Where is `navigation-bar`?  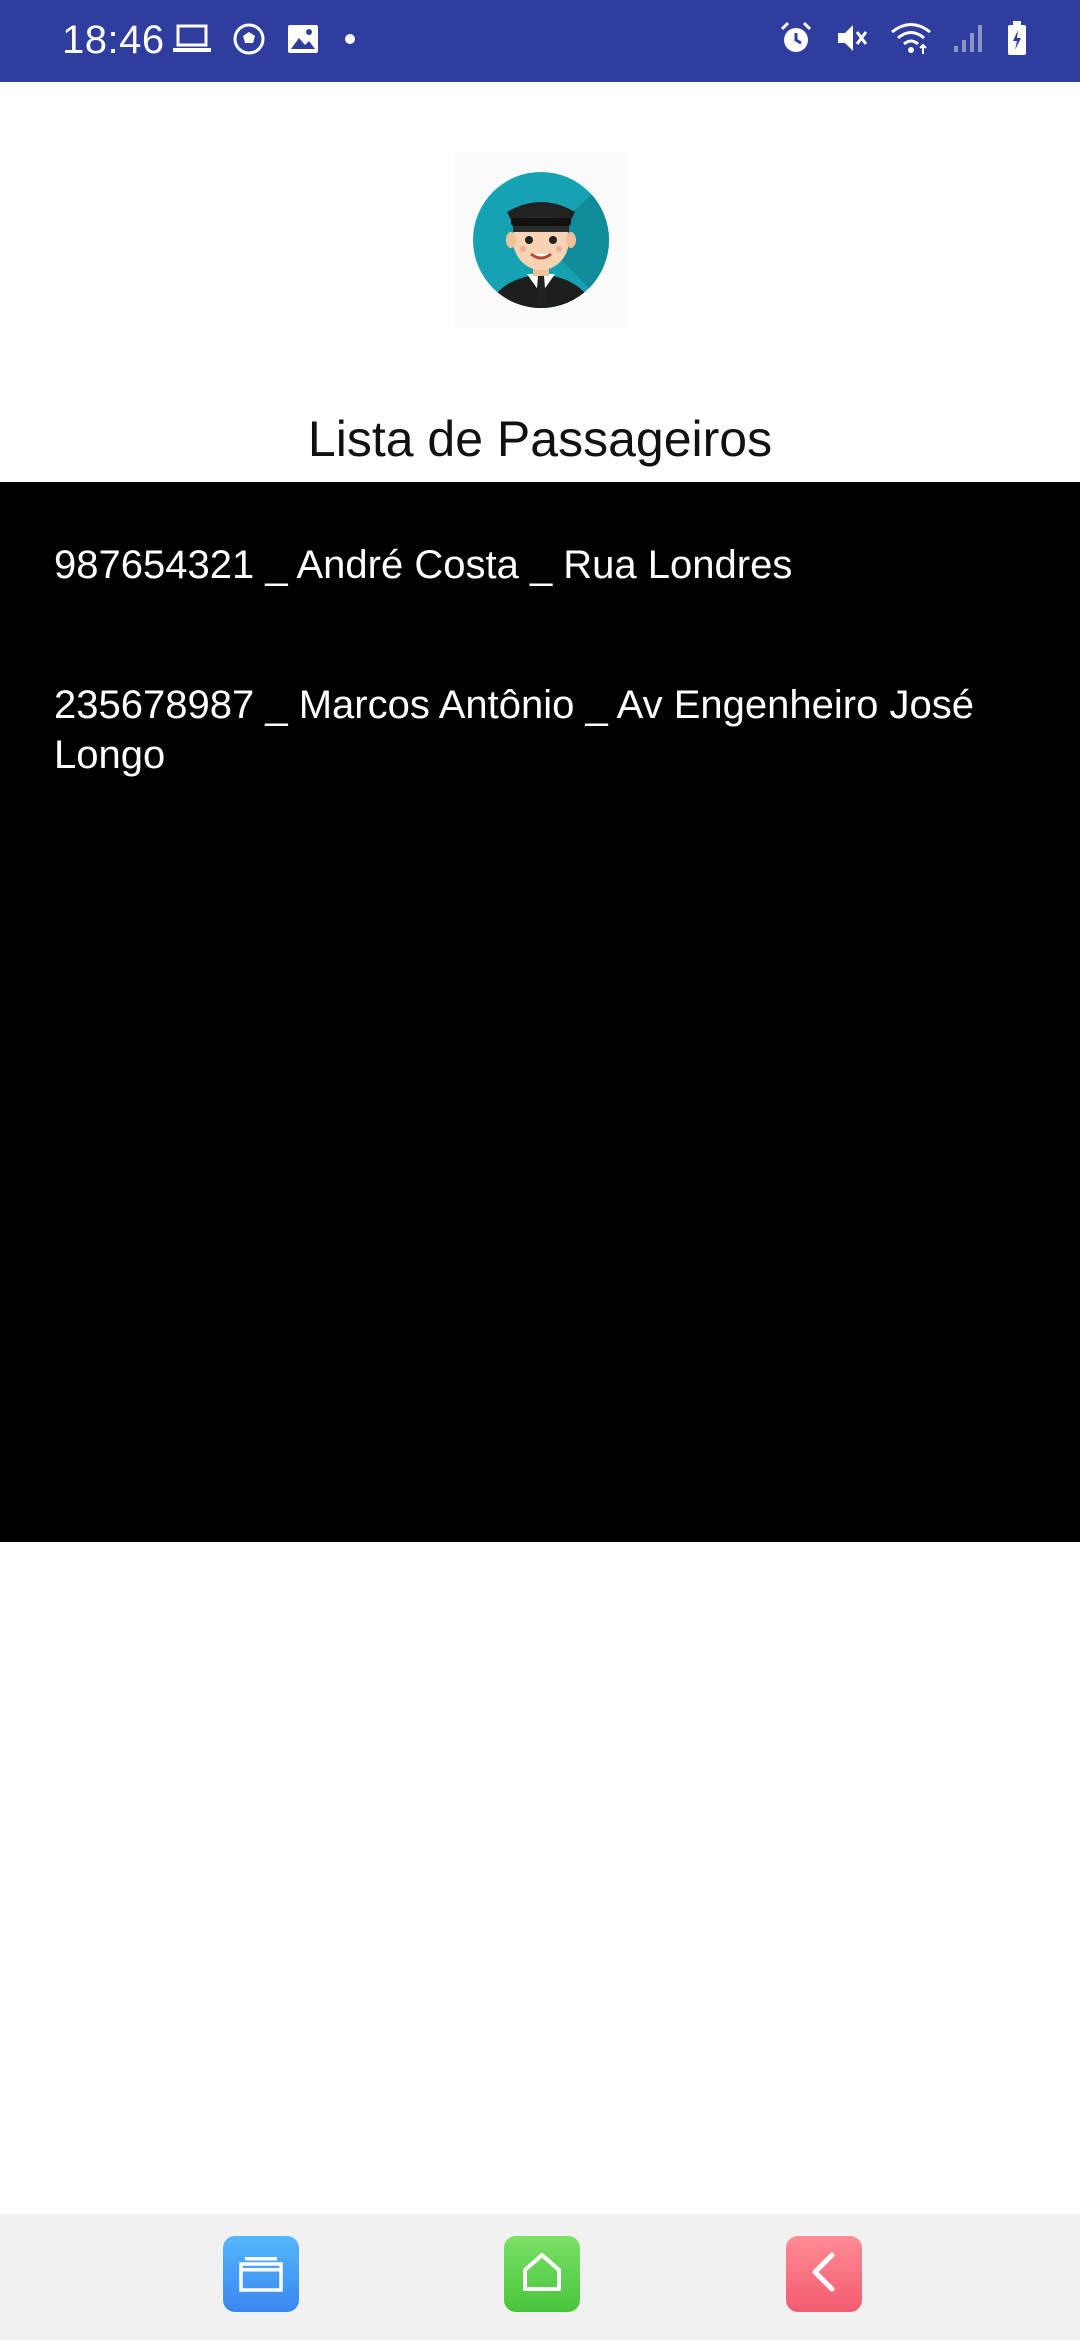 navigation-bar is located at coordinates (540, 2277).